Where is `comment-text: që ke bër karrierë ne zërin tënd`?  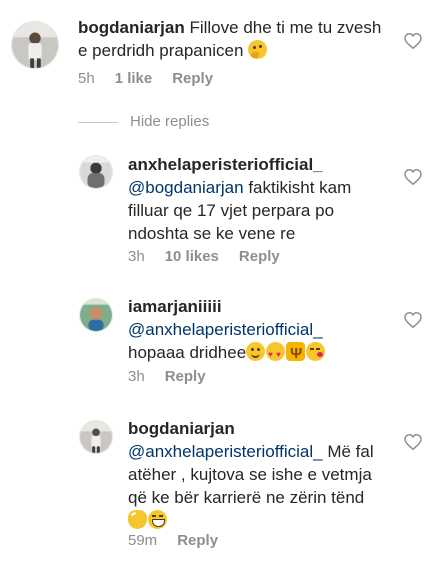
comment-text: që ke bër karrierë ne zërin tënd is located at coordinates (246, 497).